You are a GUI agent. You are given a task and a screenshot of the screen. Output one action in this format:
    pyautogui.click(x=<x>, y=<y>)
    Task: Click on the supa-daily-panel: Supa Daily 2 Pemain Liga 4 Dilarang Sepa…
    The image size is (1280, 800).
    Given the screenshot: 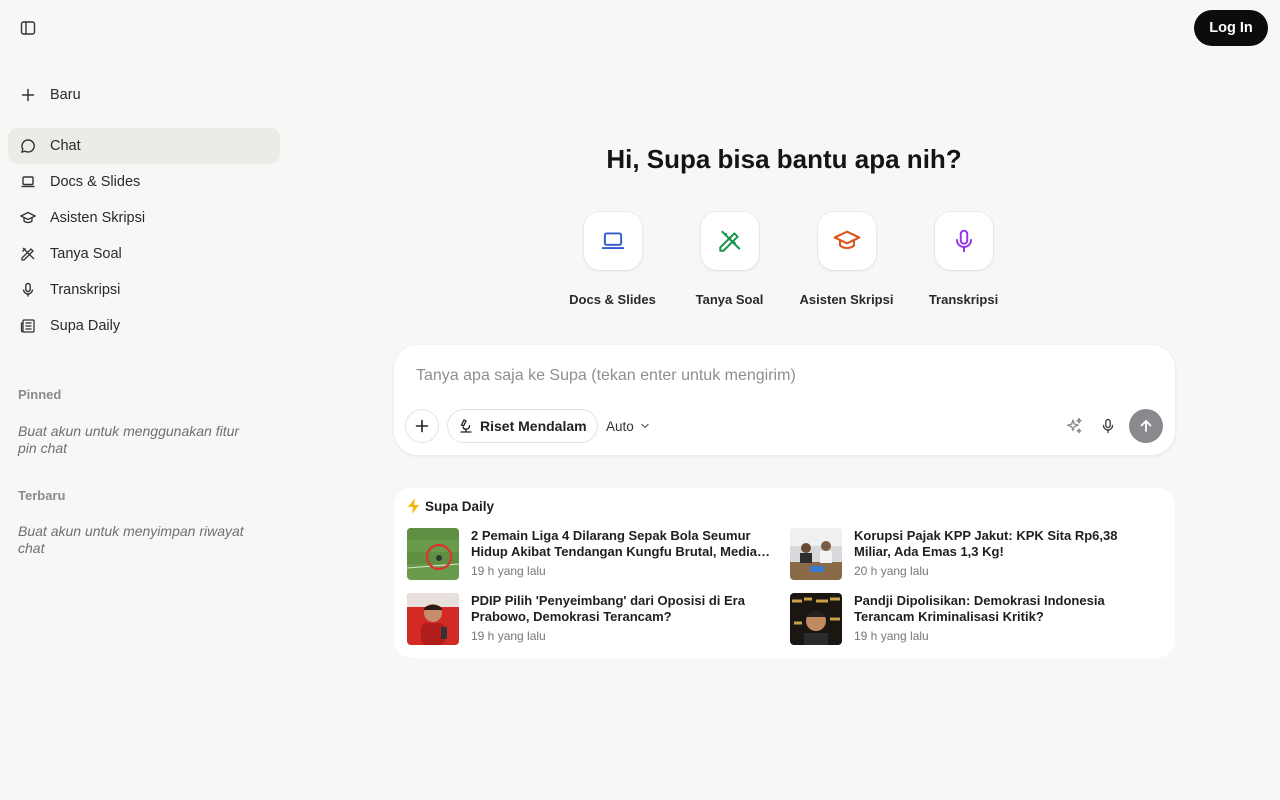 What is the action you would take?
    pyautogui.click(x=784, y=573)
    